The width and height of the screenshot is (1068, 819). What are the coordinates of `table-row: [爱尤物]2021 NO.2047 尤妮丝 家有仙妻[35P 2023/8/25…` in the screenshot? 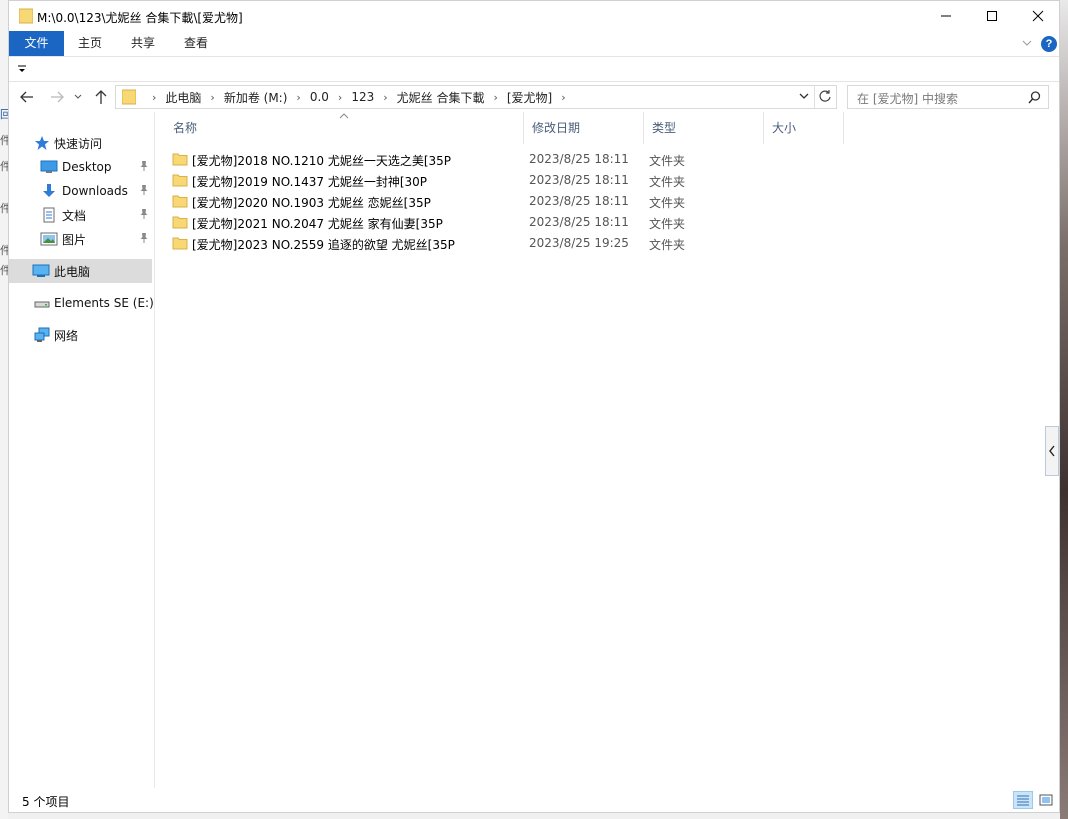 It's located at (432, 222).